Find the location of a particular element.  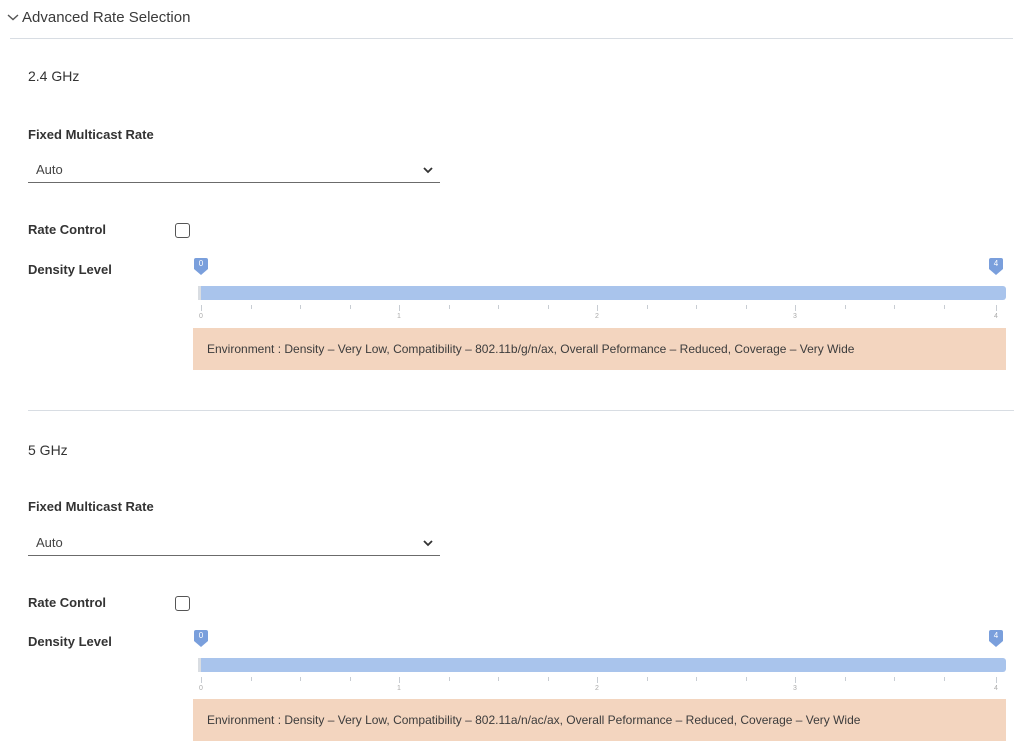

section-header: Advanced Rate Selection is located at coordinates (98, 17).